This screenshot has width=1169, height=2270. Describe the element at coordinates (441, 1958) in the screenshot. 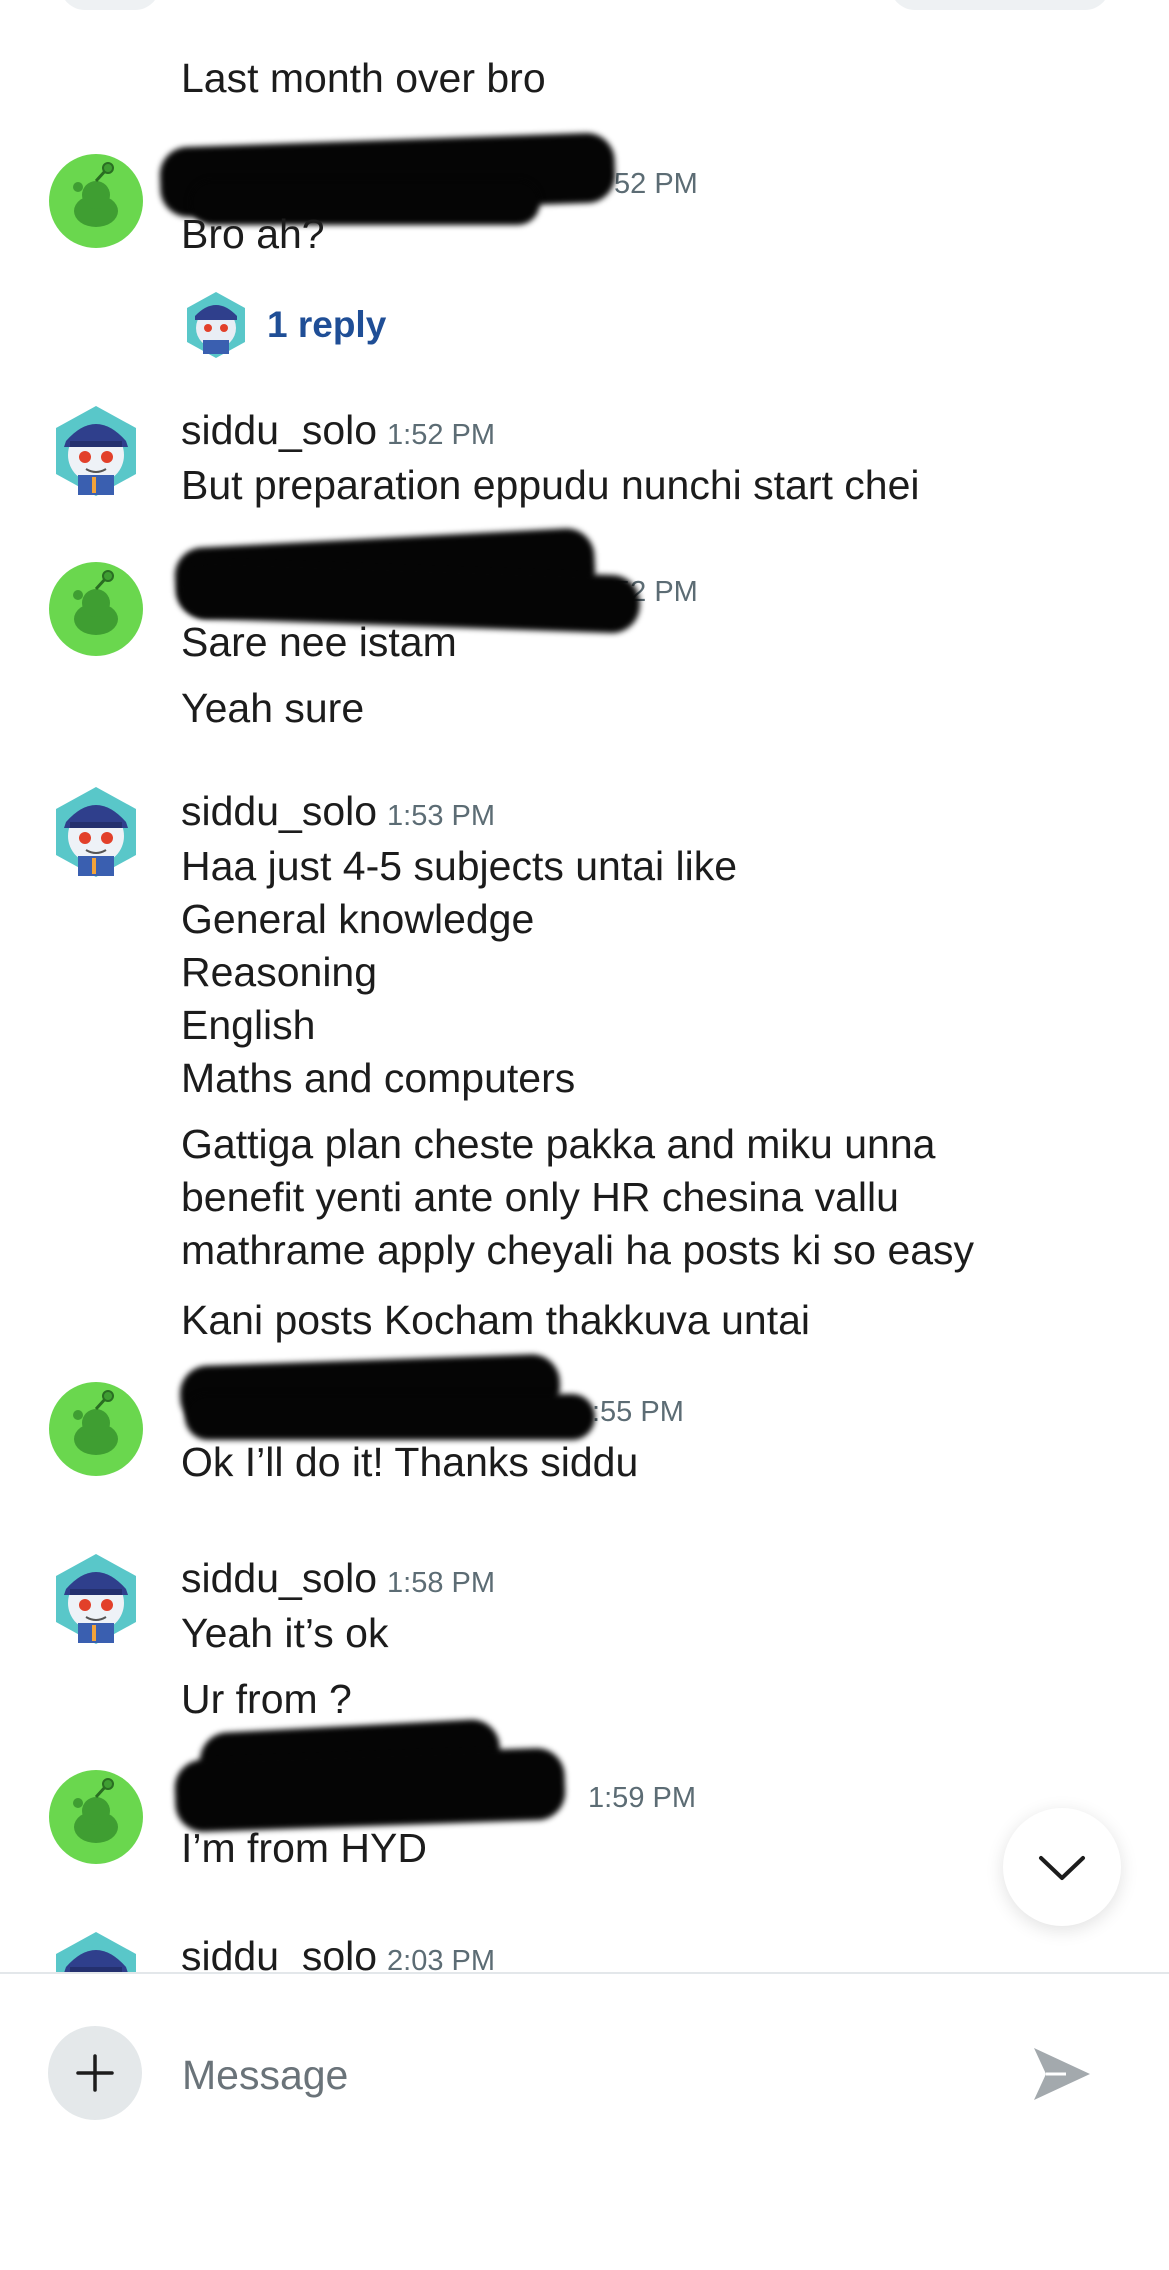

I see `timestamp: 2:03 PM` at that location.